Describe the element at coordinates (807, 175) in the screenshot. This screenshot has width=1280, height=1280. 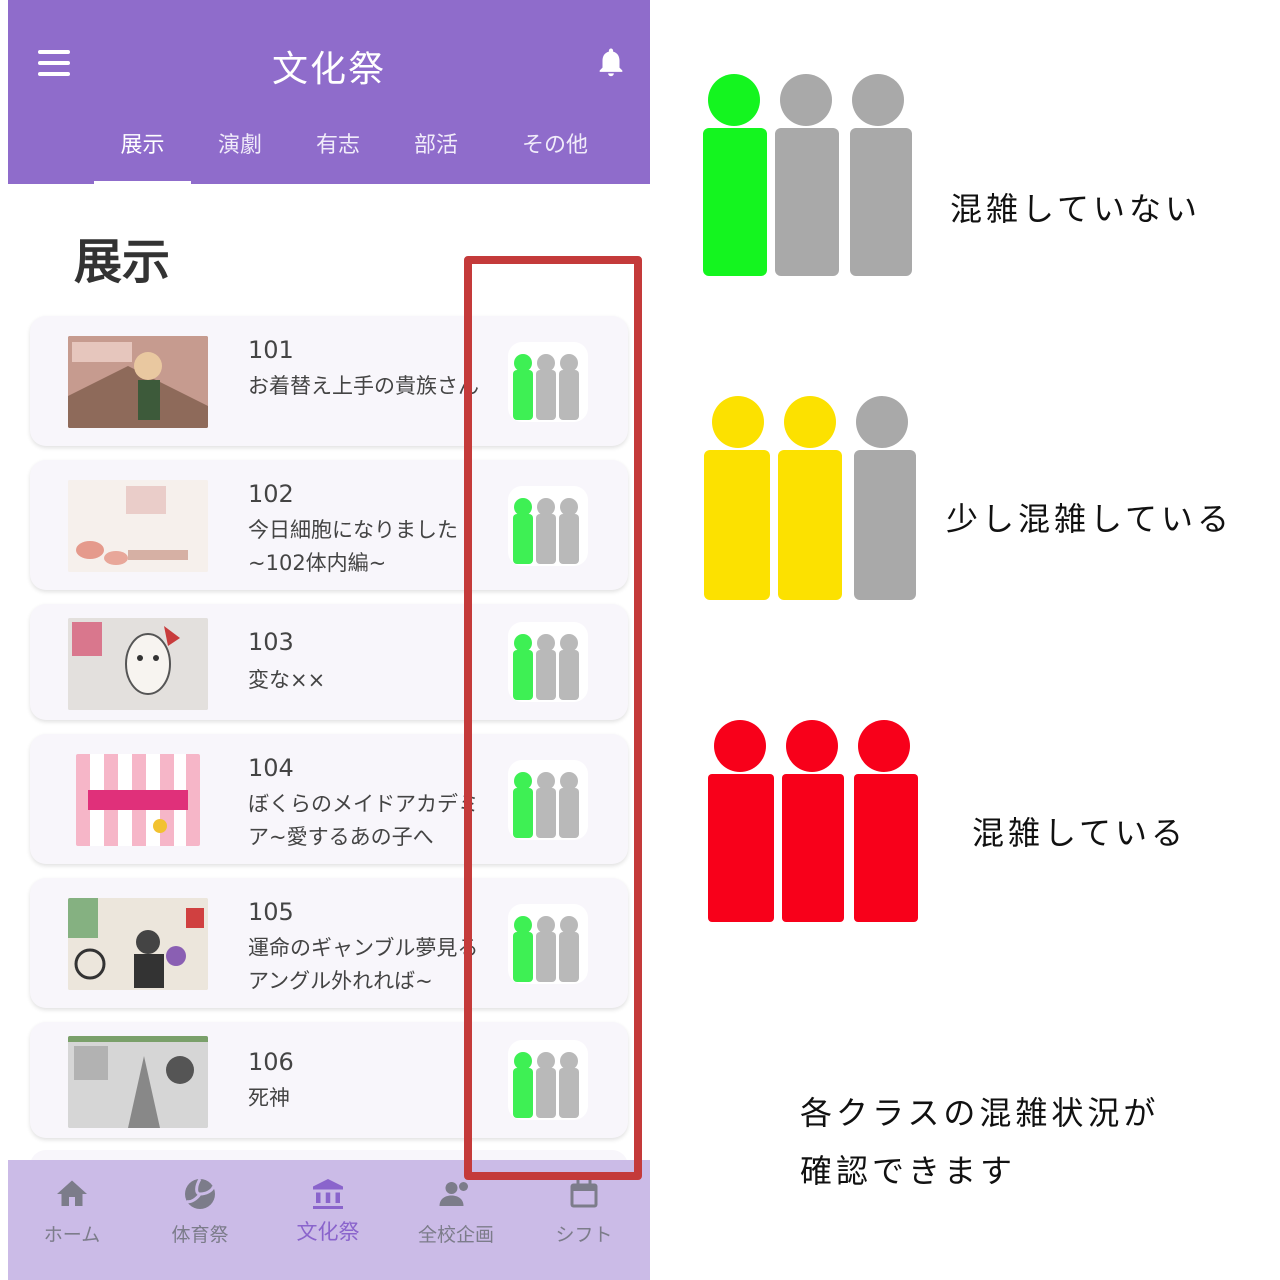
I see `legend-not-crowded-figure` at that location.